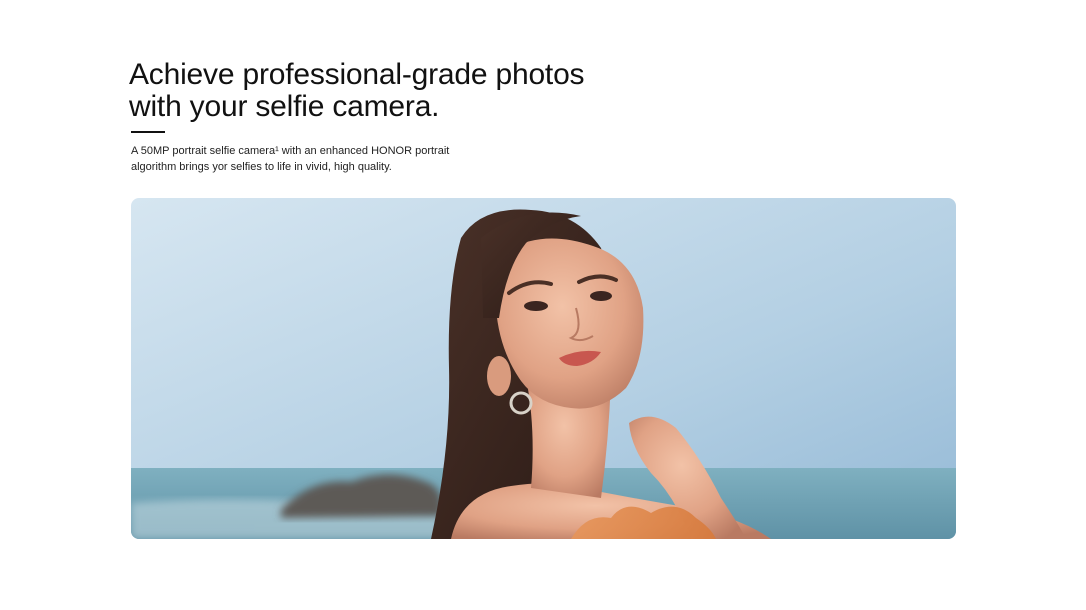 The height and width of the screenshot is (610, 1086). Describe the element at coordinates (148, 132) in the screenshot. I see `headline-divider` at that location.